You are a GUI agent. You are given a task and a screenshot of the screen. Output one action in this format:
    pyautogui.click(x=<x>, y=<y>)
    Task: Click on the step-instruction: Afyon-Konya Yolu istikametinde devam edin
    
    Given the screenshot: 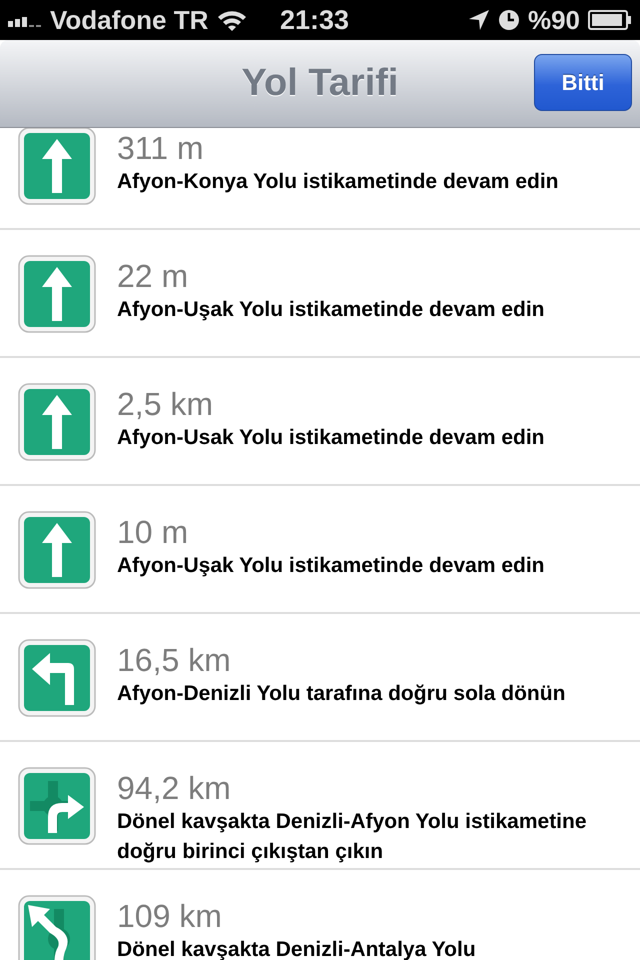 What is the action you would take?
    pyautogui.click(x=338, y=182)
    